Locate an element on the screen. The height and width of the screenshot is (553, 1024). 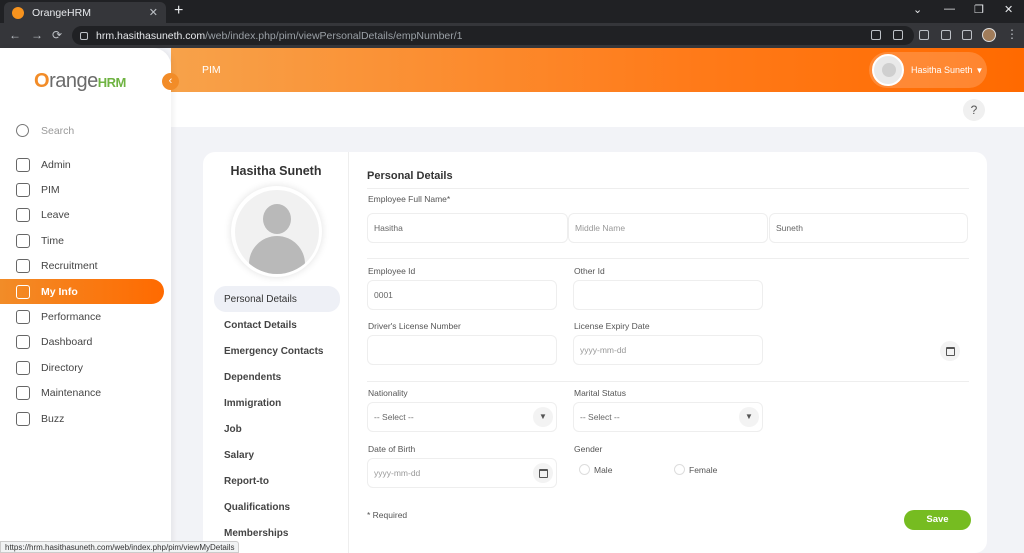
new-tab-button: + is located at coordinates (178, 11).